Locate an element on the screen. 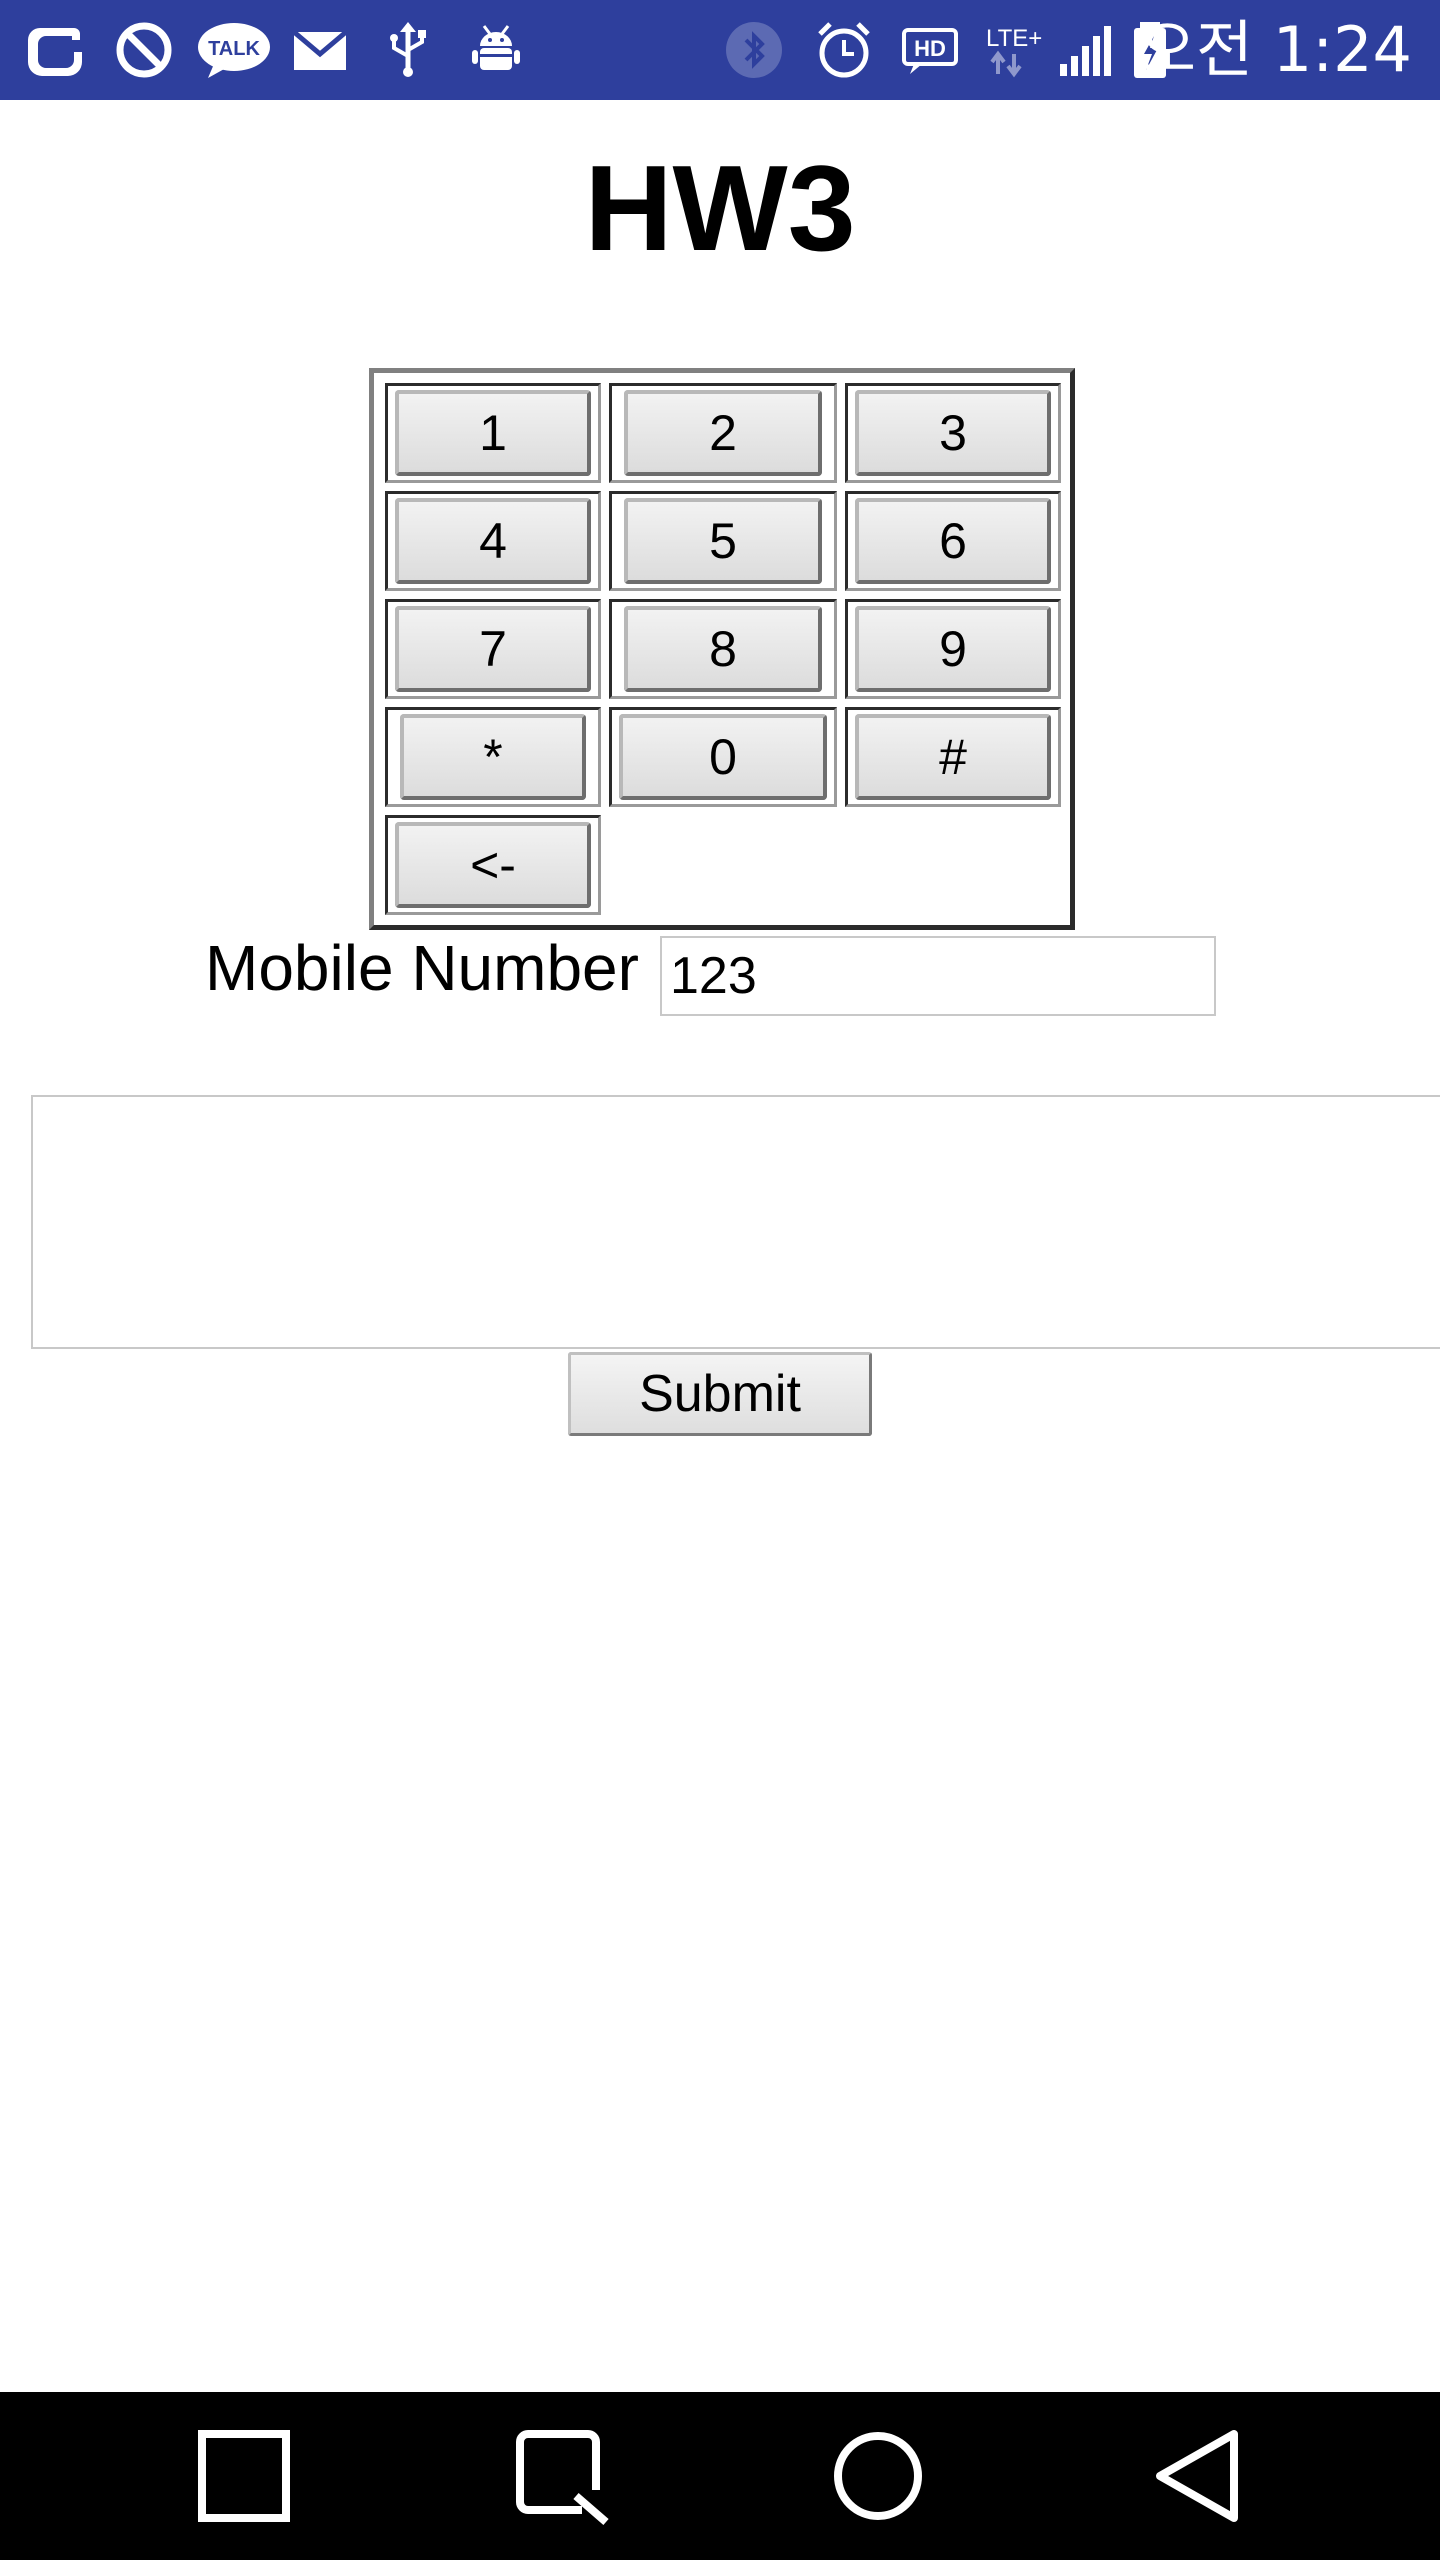 Image resolution: width=1440 pixels, height=2560 pixels. talk-icon: TALK is located at coordinates (234, 50).